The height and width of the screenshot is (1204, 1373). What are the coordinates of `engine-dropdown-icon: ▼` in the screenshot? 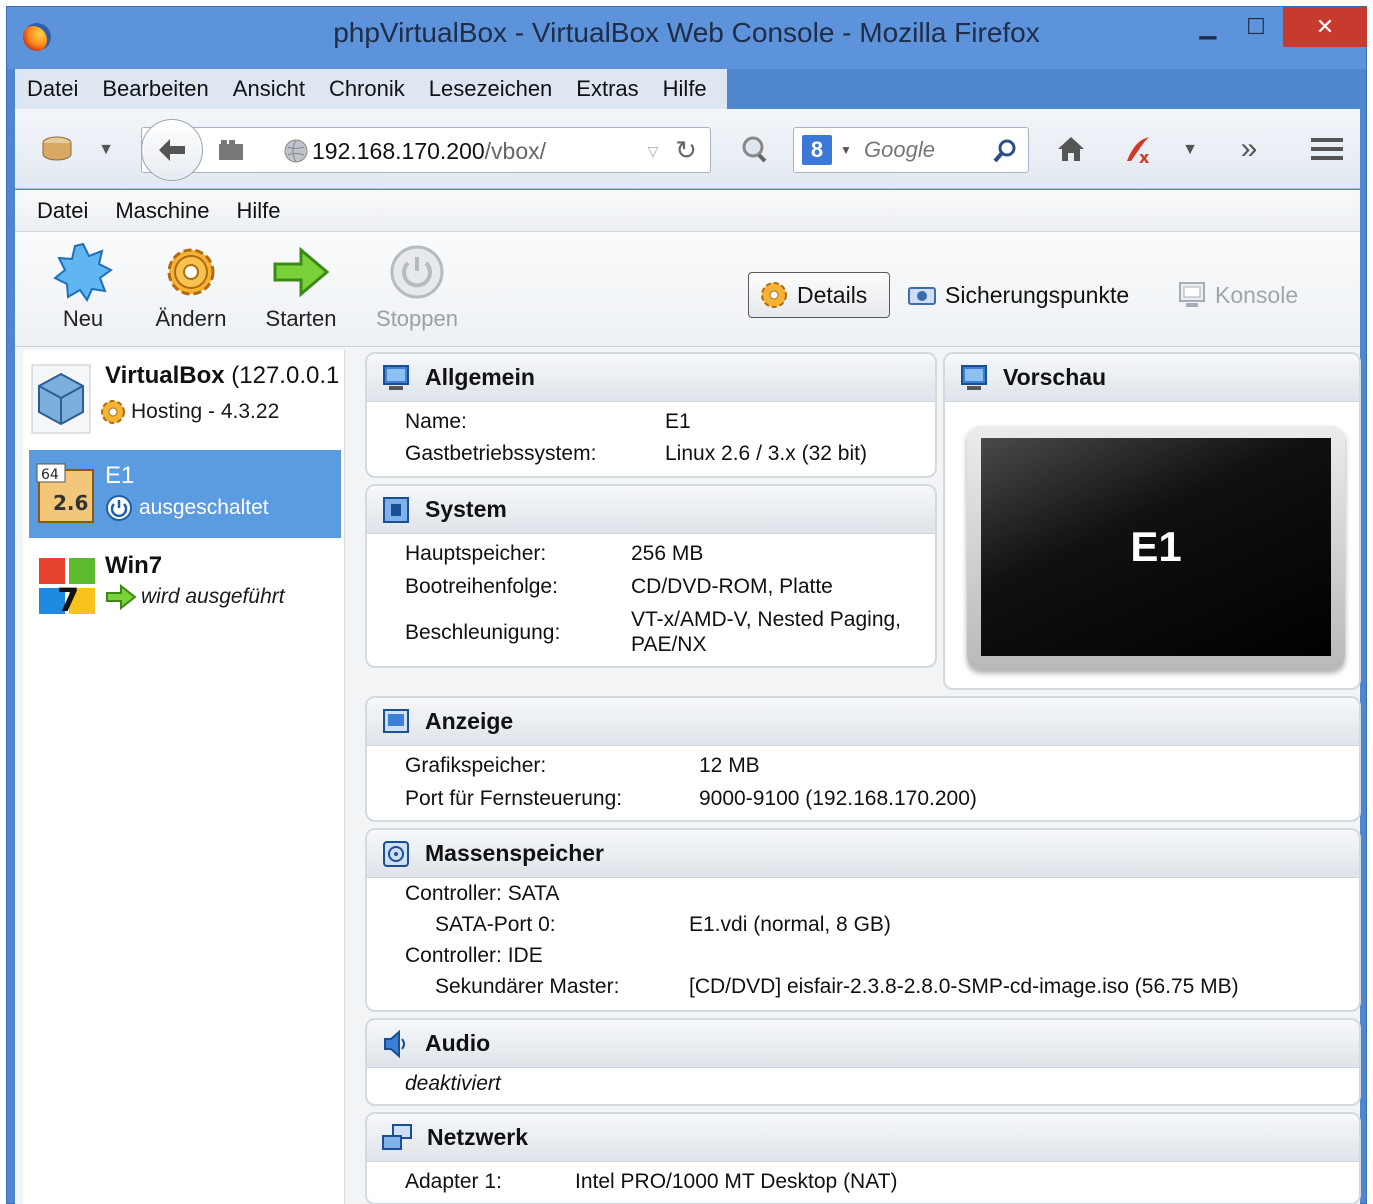 It's located at (846, 150).